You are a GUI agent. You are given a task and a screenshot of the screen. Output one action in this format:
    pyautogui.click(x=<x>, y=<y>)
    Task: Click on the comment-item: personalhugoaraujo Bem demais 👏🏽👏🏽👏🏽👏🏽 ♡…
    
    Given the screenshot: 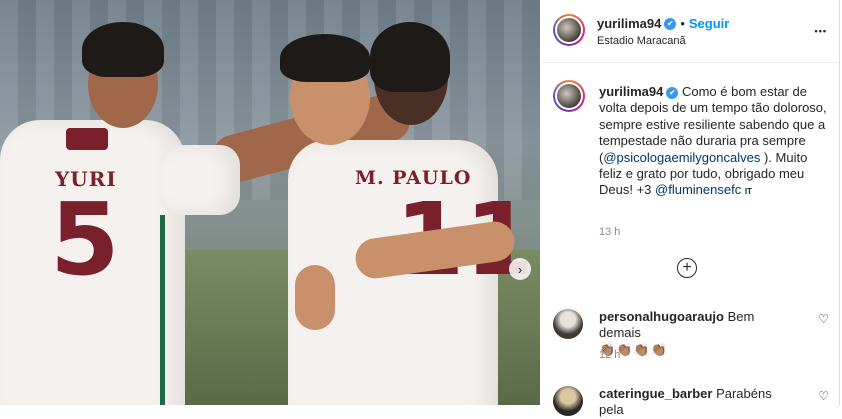 What is the action you would take?
    pyautogui.click(x=693, y=339)
    